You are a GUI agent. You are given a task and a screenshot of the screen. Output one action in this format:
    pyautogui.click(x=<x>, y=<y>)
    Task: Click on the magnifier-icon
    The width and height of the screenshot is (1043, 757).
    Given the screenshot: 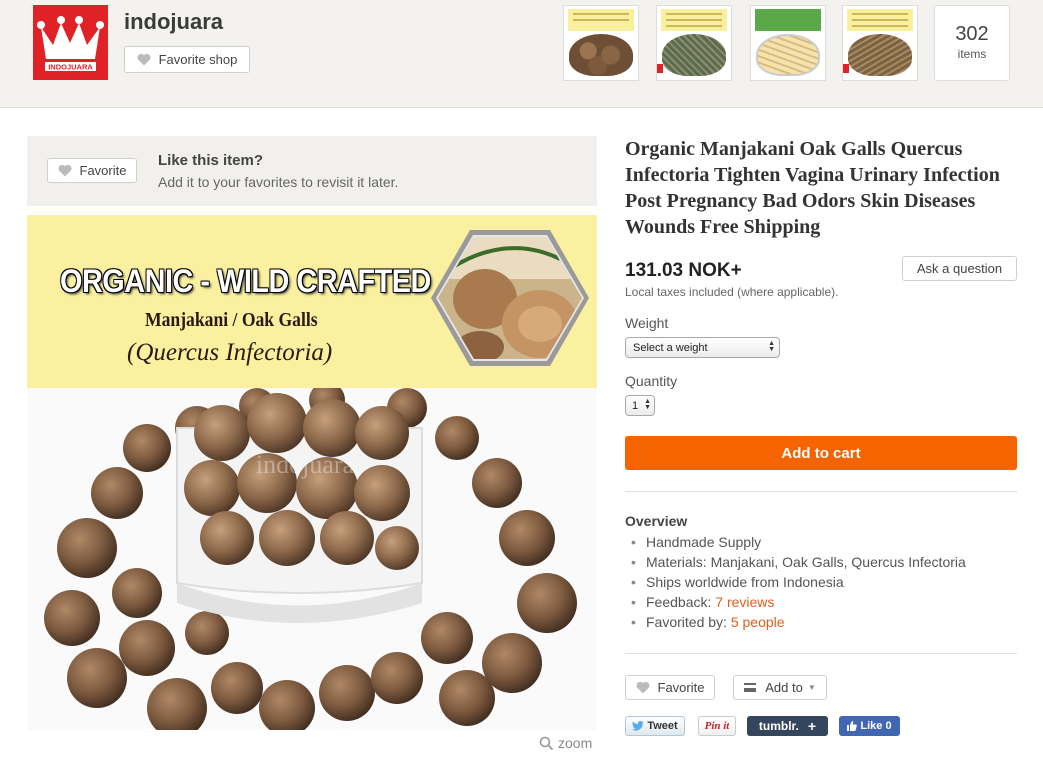 What is the action you would take?
    pyautogui.click(x=546, y=743)
    